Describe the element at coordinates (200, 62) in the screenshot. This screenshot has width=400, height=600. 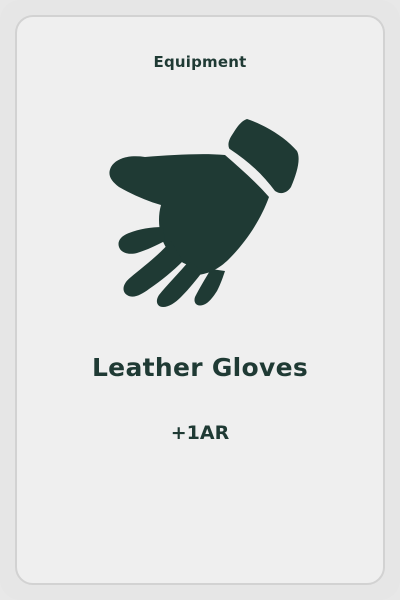
I see `card-category: Equipment` at that location.